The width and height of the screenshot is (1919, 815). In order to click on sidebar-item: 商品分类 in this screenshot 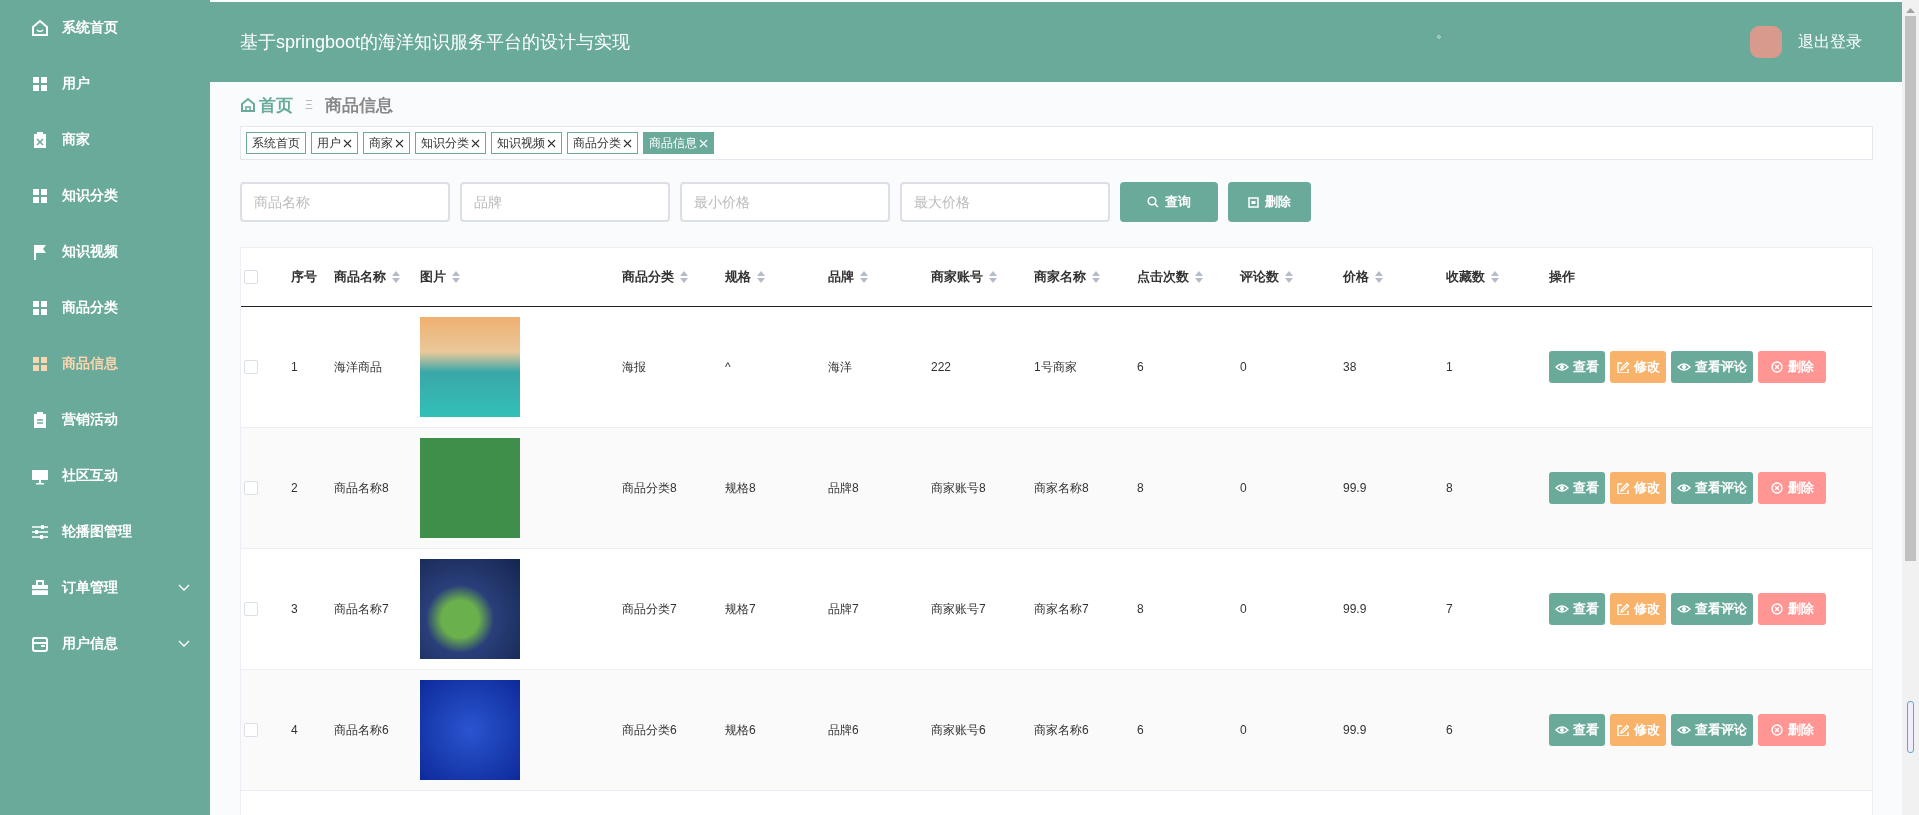, I will do `click(105, 308)`.